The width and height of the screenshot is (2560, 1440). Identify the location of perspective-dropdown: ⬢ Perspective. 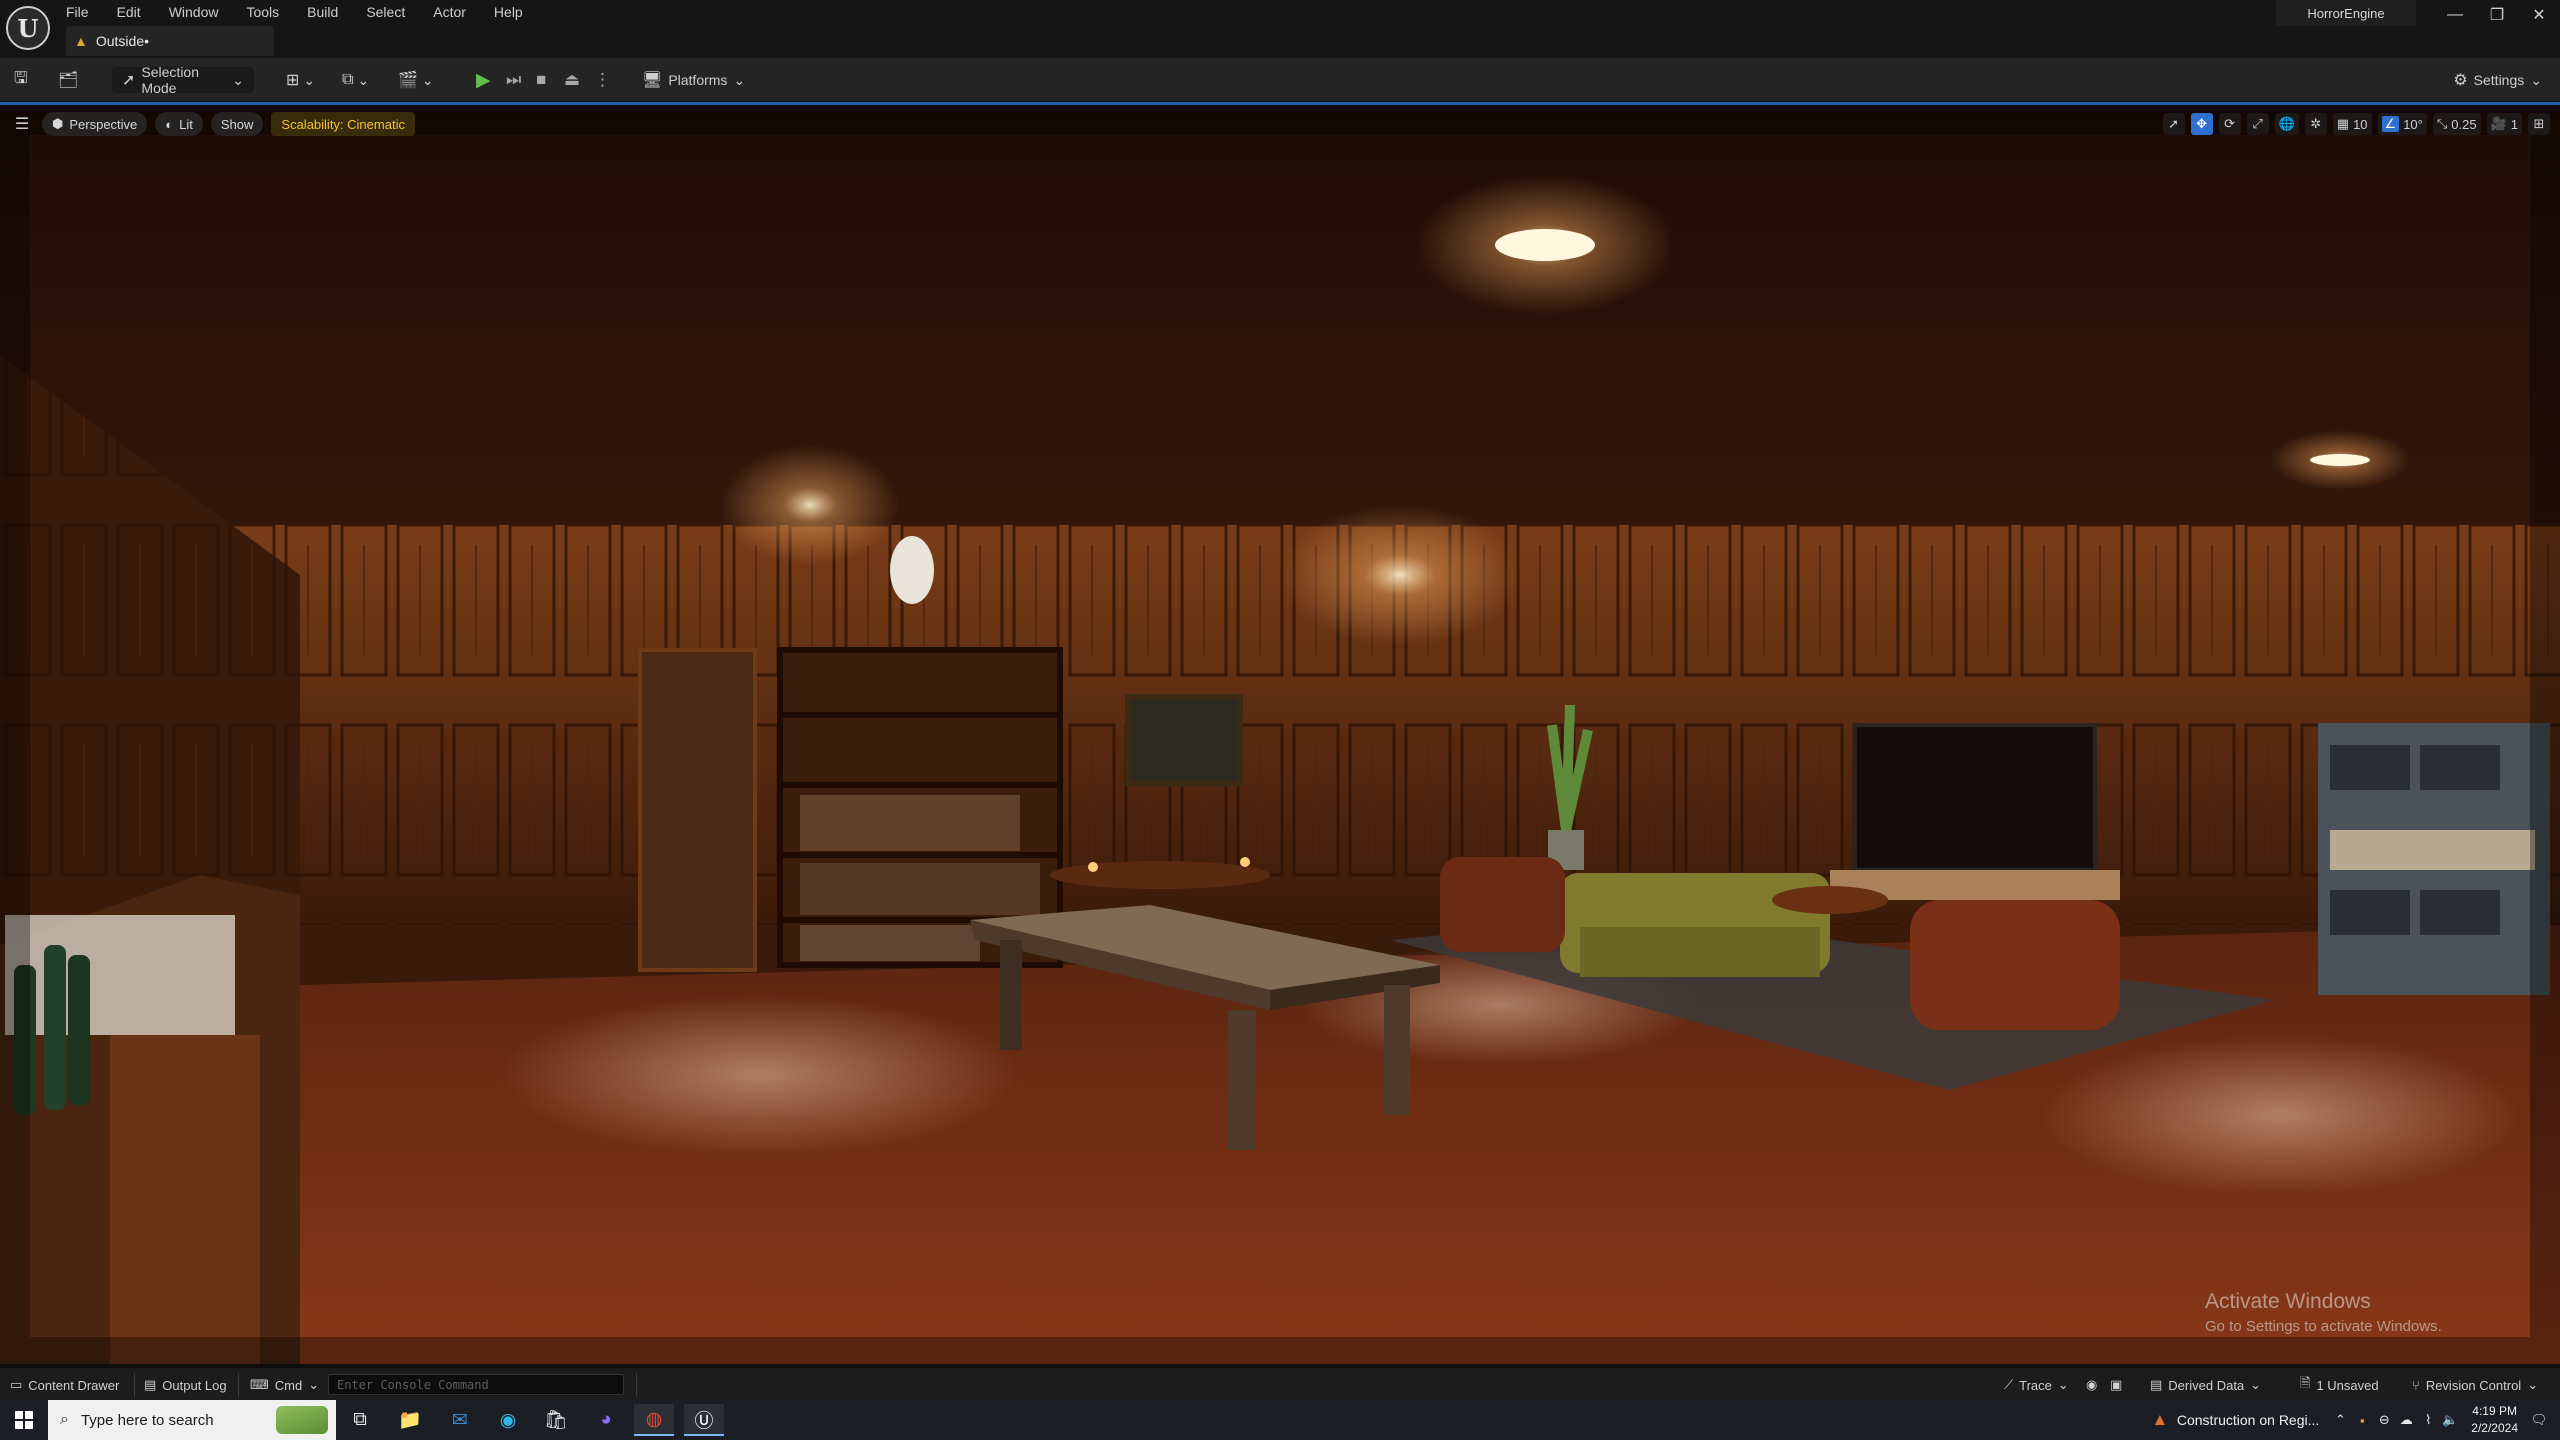
(95, 124).